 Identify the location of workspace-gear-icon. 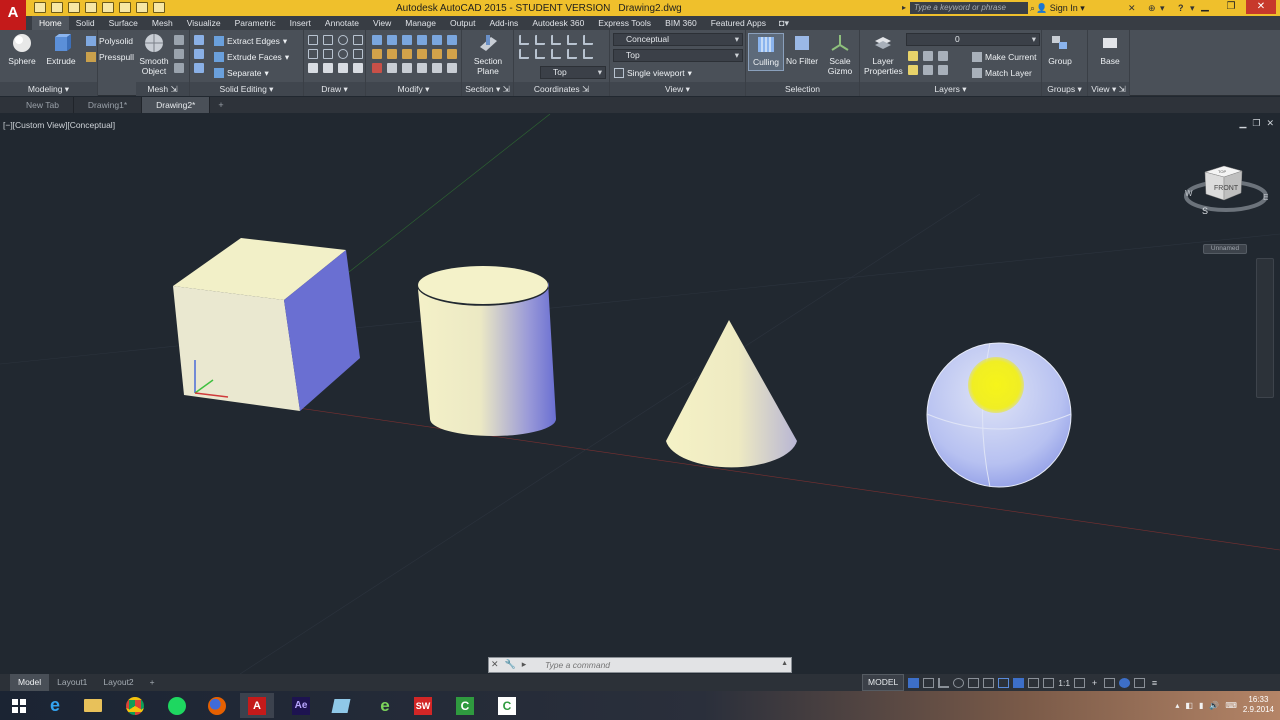
(1080, 682).